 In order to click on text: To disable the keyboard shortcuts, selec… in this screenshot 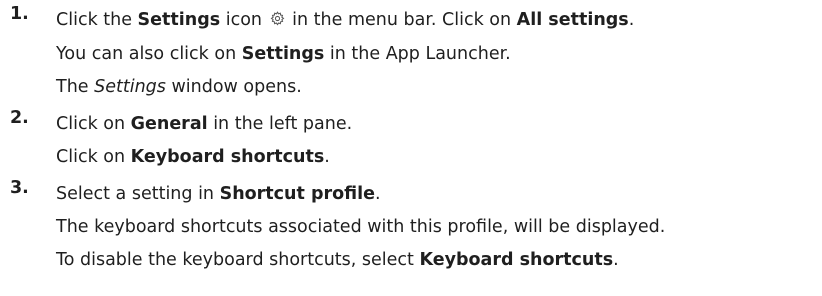, I will do `click(238, 260)`.